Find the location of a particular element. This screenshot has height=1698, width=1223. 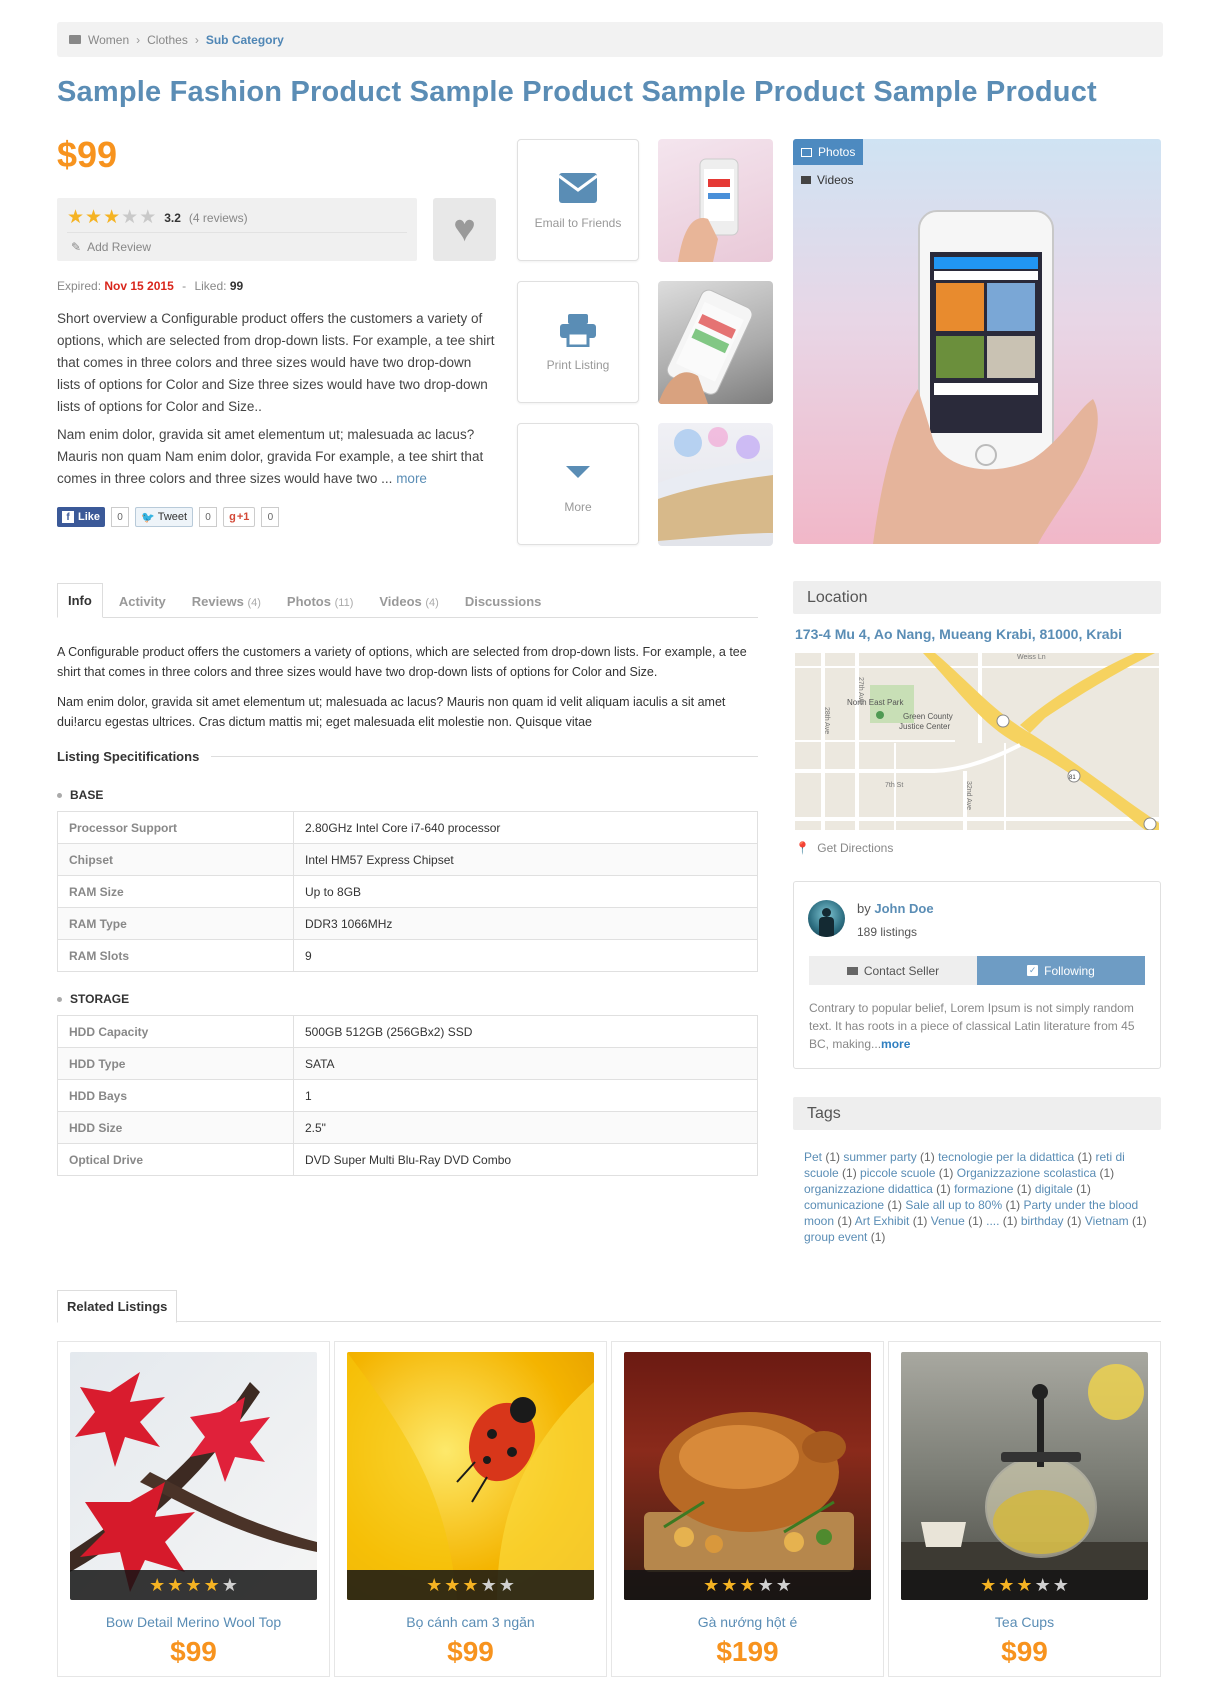

tab-related-listings: Related Listings is located at coordinates (117, 1306).